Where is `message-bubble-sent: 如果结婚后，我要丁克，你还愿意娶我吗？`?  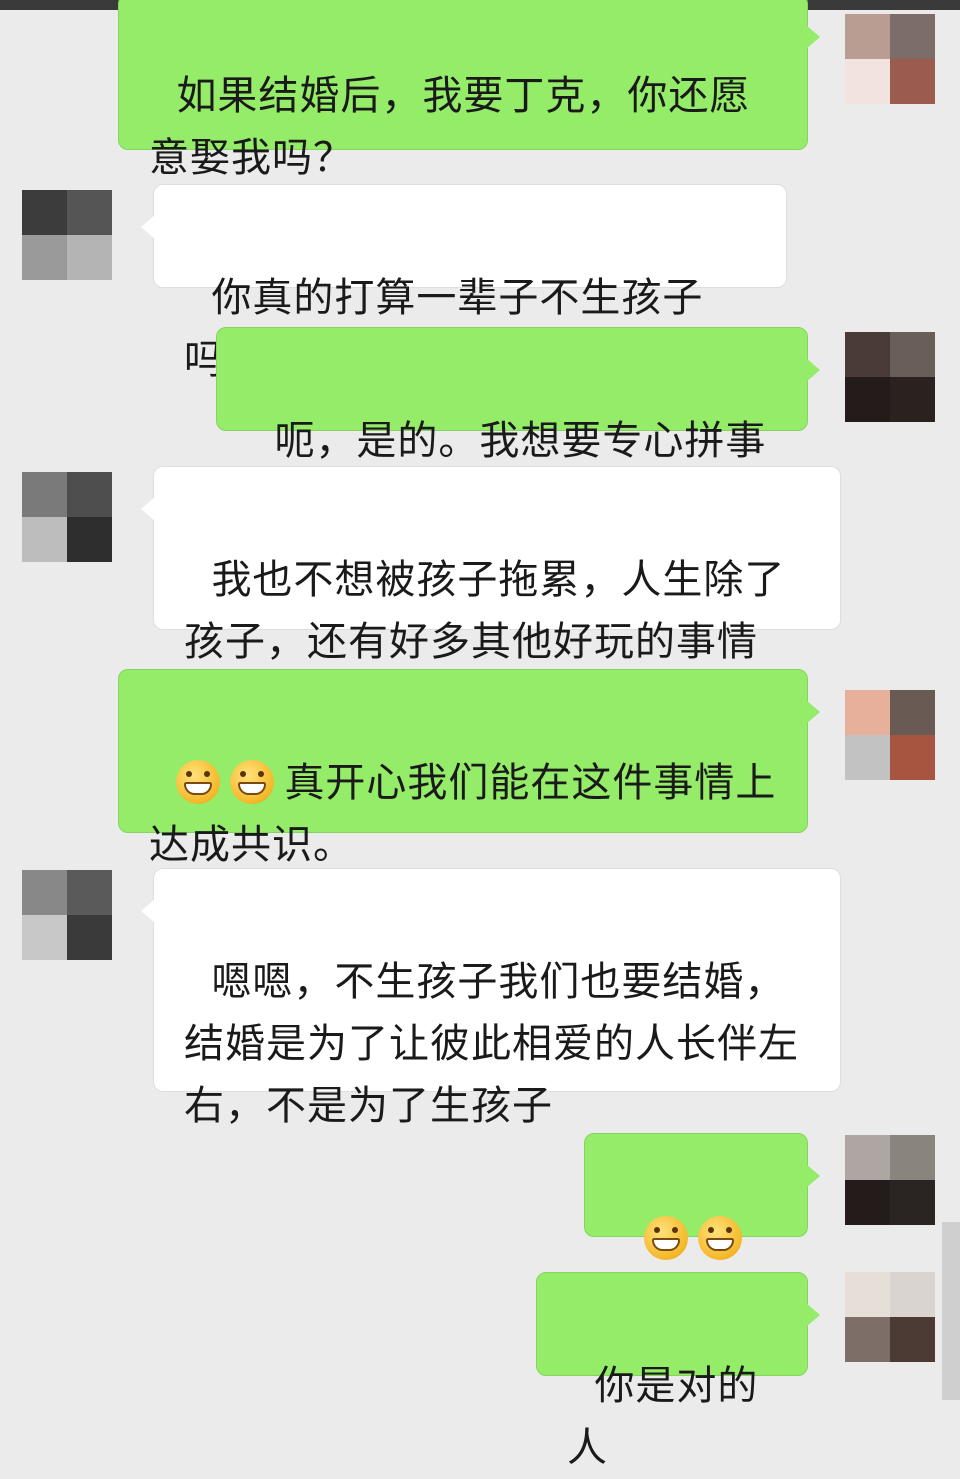
message-bubble-sent: 如果结婚后，我要丁克，你还愿意娶我吗？ is located at coordinates (469, 90).